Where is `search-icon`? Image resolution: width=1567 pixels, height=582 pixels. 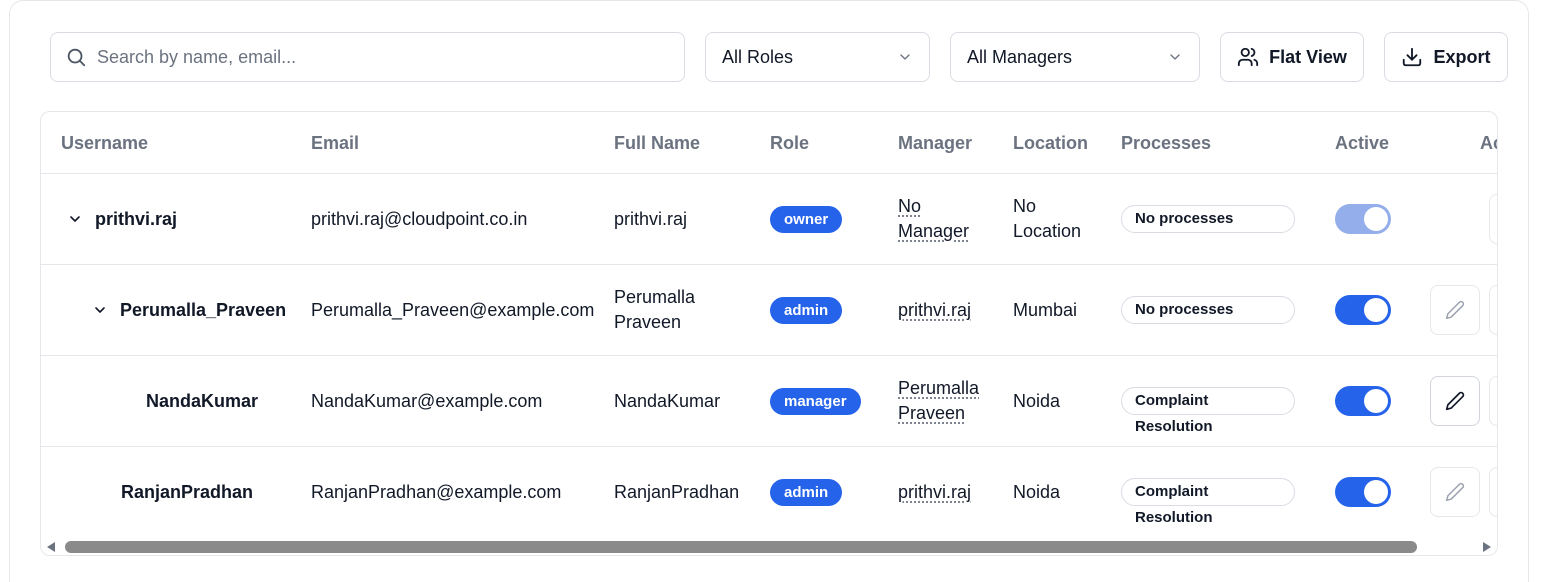
search-icon is located at coordinates (76, 57).